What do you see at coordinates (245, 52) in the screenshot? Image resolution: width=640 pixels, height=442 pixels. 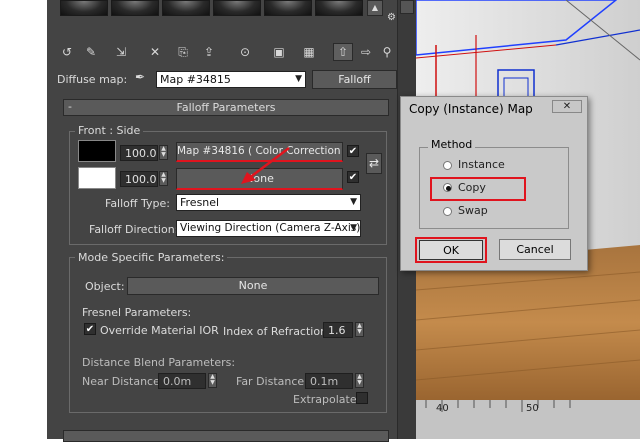 I see `material-id-icon: ⊙` at bounding box center [245, 52].